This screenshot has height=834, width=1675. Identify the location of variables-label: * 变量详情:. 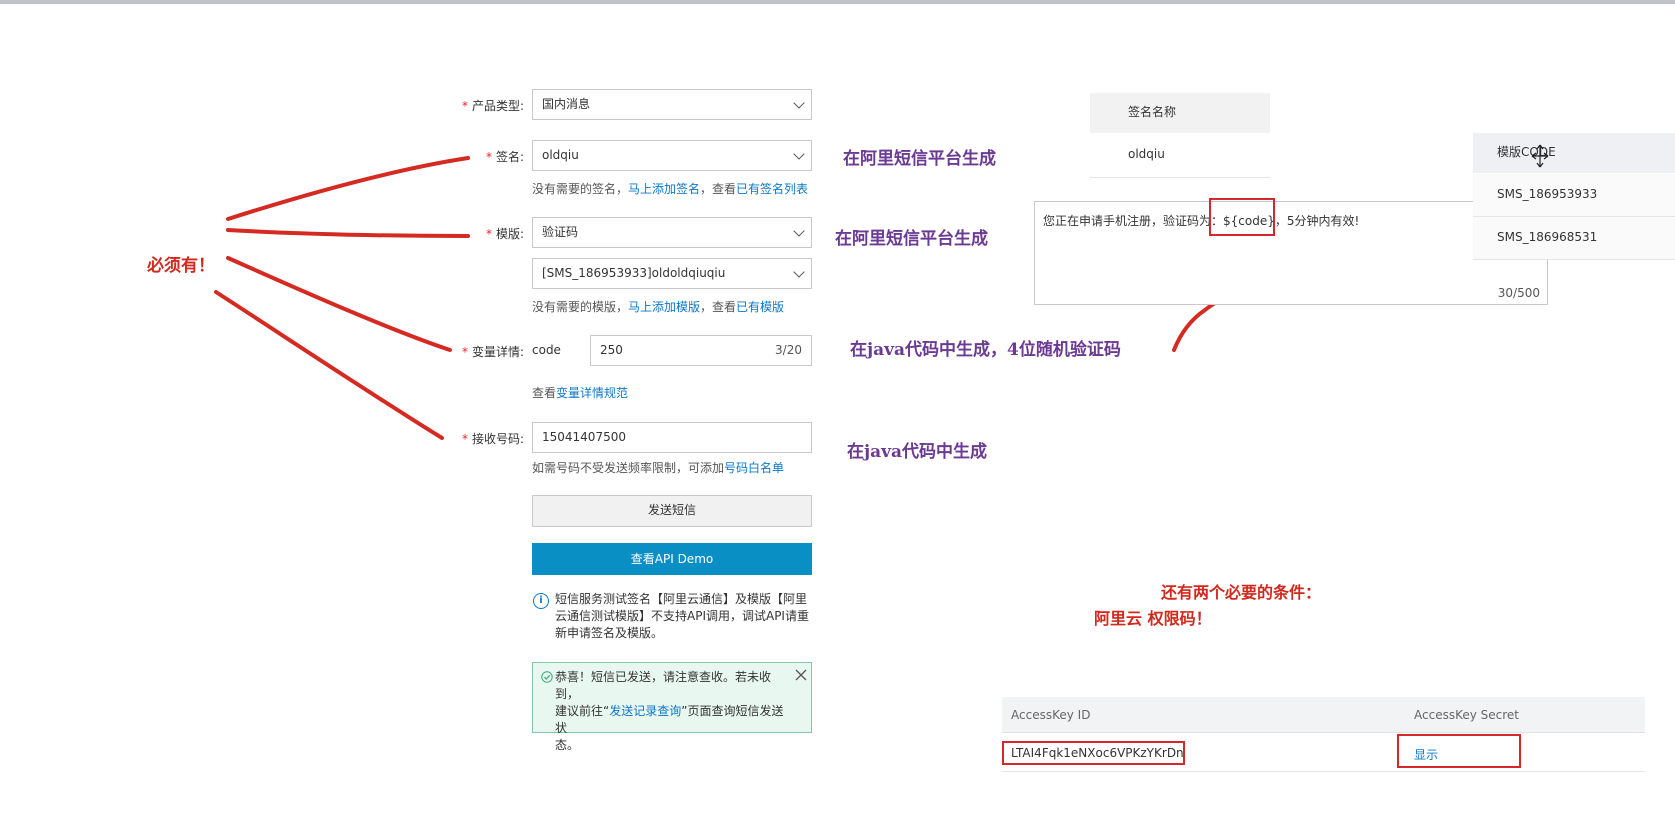
(454, 351).